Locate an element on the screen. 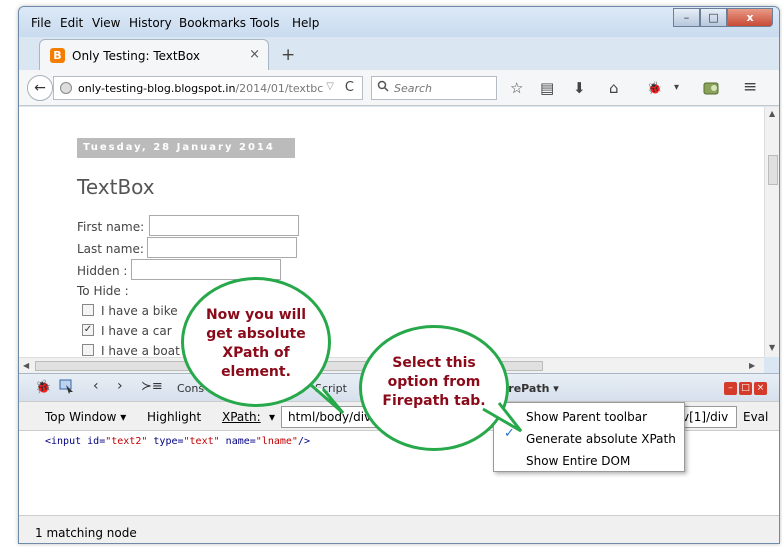  tab-title: Only Testing: TextBox is located at coordinates (136, 56).